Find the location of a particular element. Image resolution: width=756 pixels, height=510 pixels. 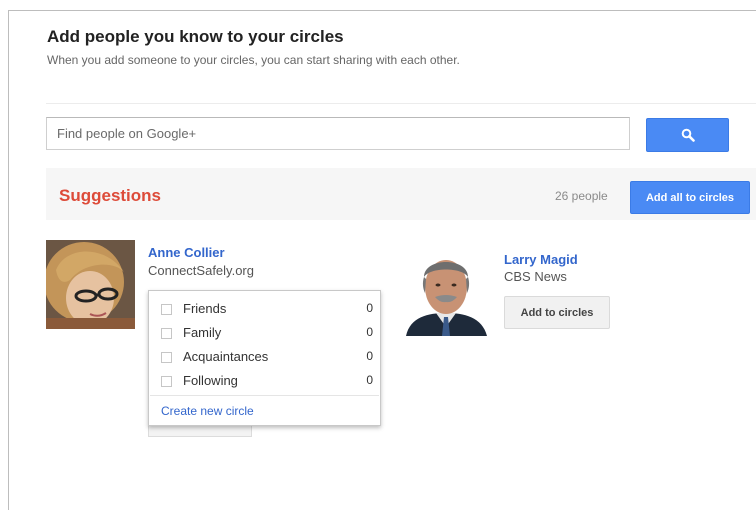

add-to-circles-button: Add to circles is located at coordinates (557, 312).